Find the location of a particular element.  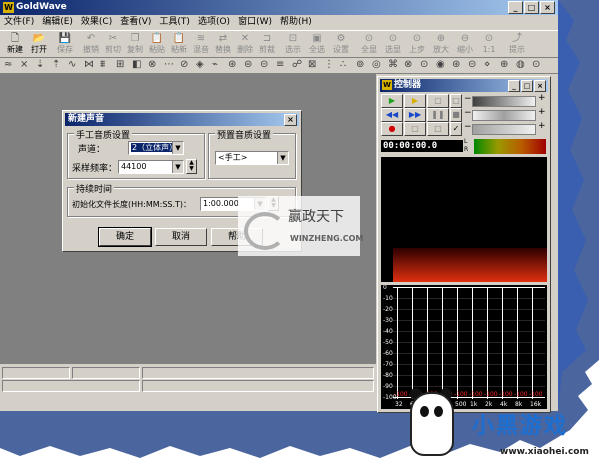

play-icon: ▶ is located at coordinates (392, 101).